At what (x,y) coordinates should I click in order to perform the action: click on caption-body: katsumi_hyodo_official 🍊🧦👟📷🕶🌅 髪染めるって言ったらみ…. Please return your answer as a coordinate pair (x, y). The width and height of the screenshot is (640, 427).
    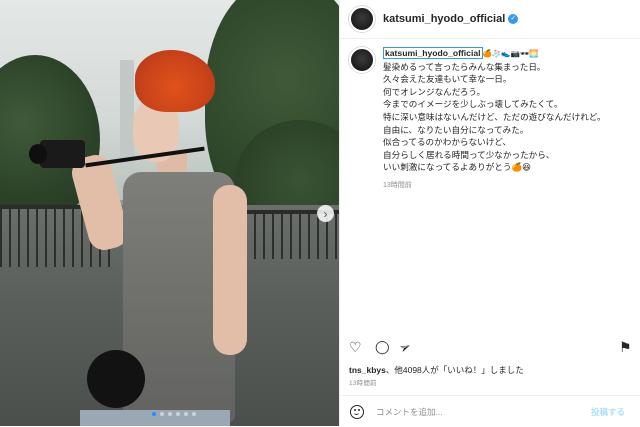
    Looking at the image, I should click on (503, 120).